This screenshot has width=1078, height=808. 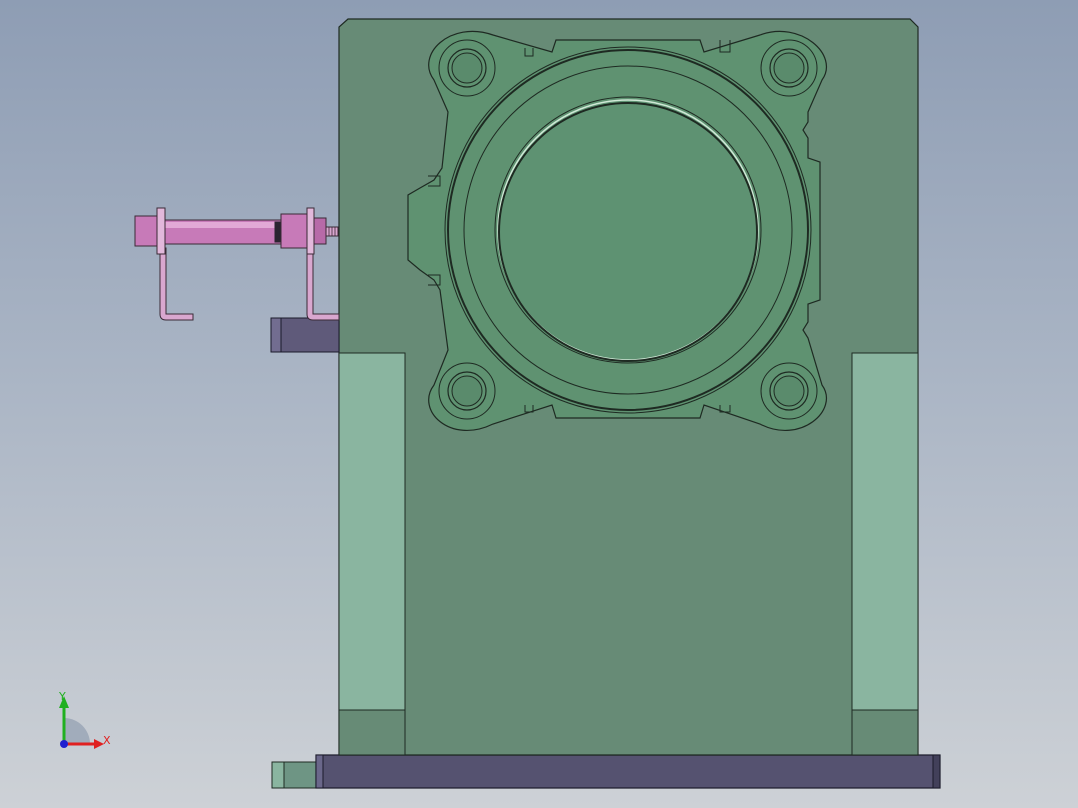 What do you see at coordinates (77, 731) in the screenshot?
I see `triad-plane-icon` at bounding box center [77, 731].